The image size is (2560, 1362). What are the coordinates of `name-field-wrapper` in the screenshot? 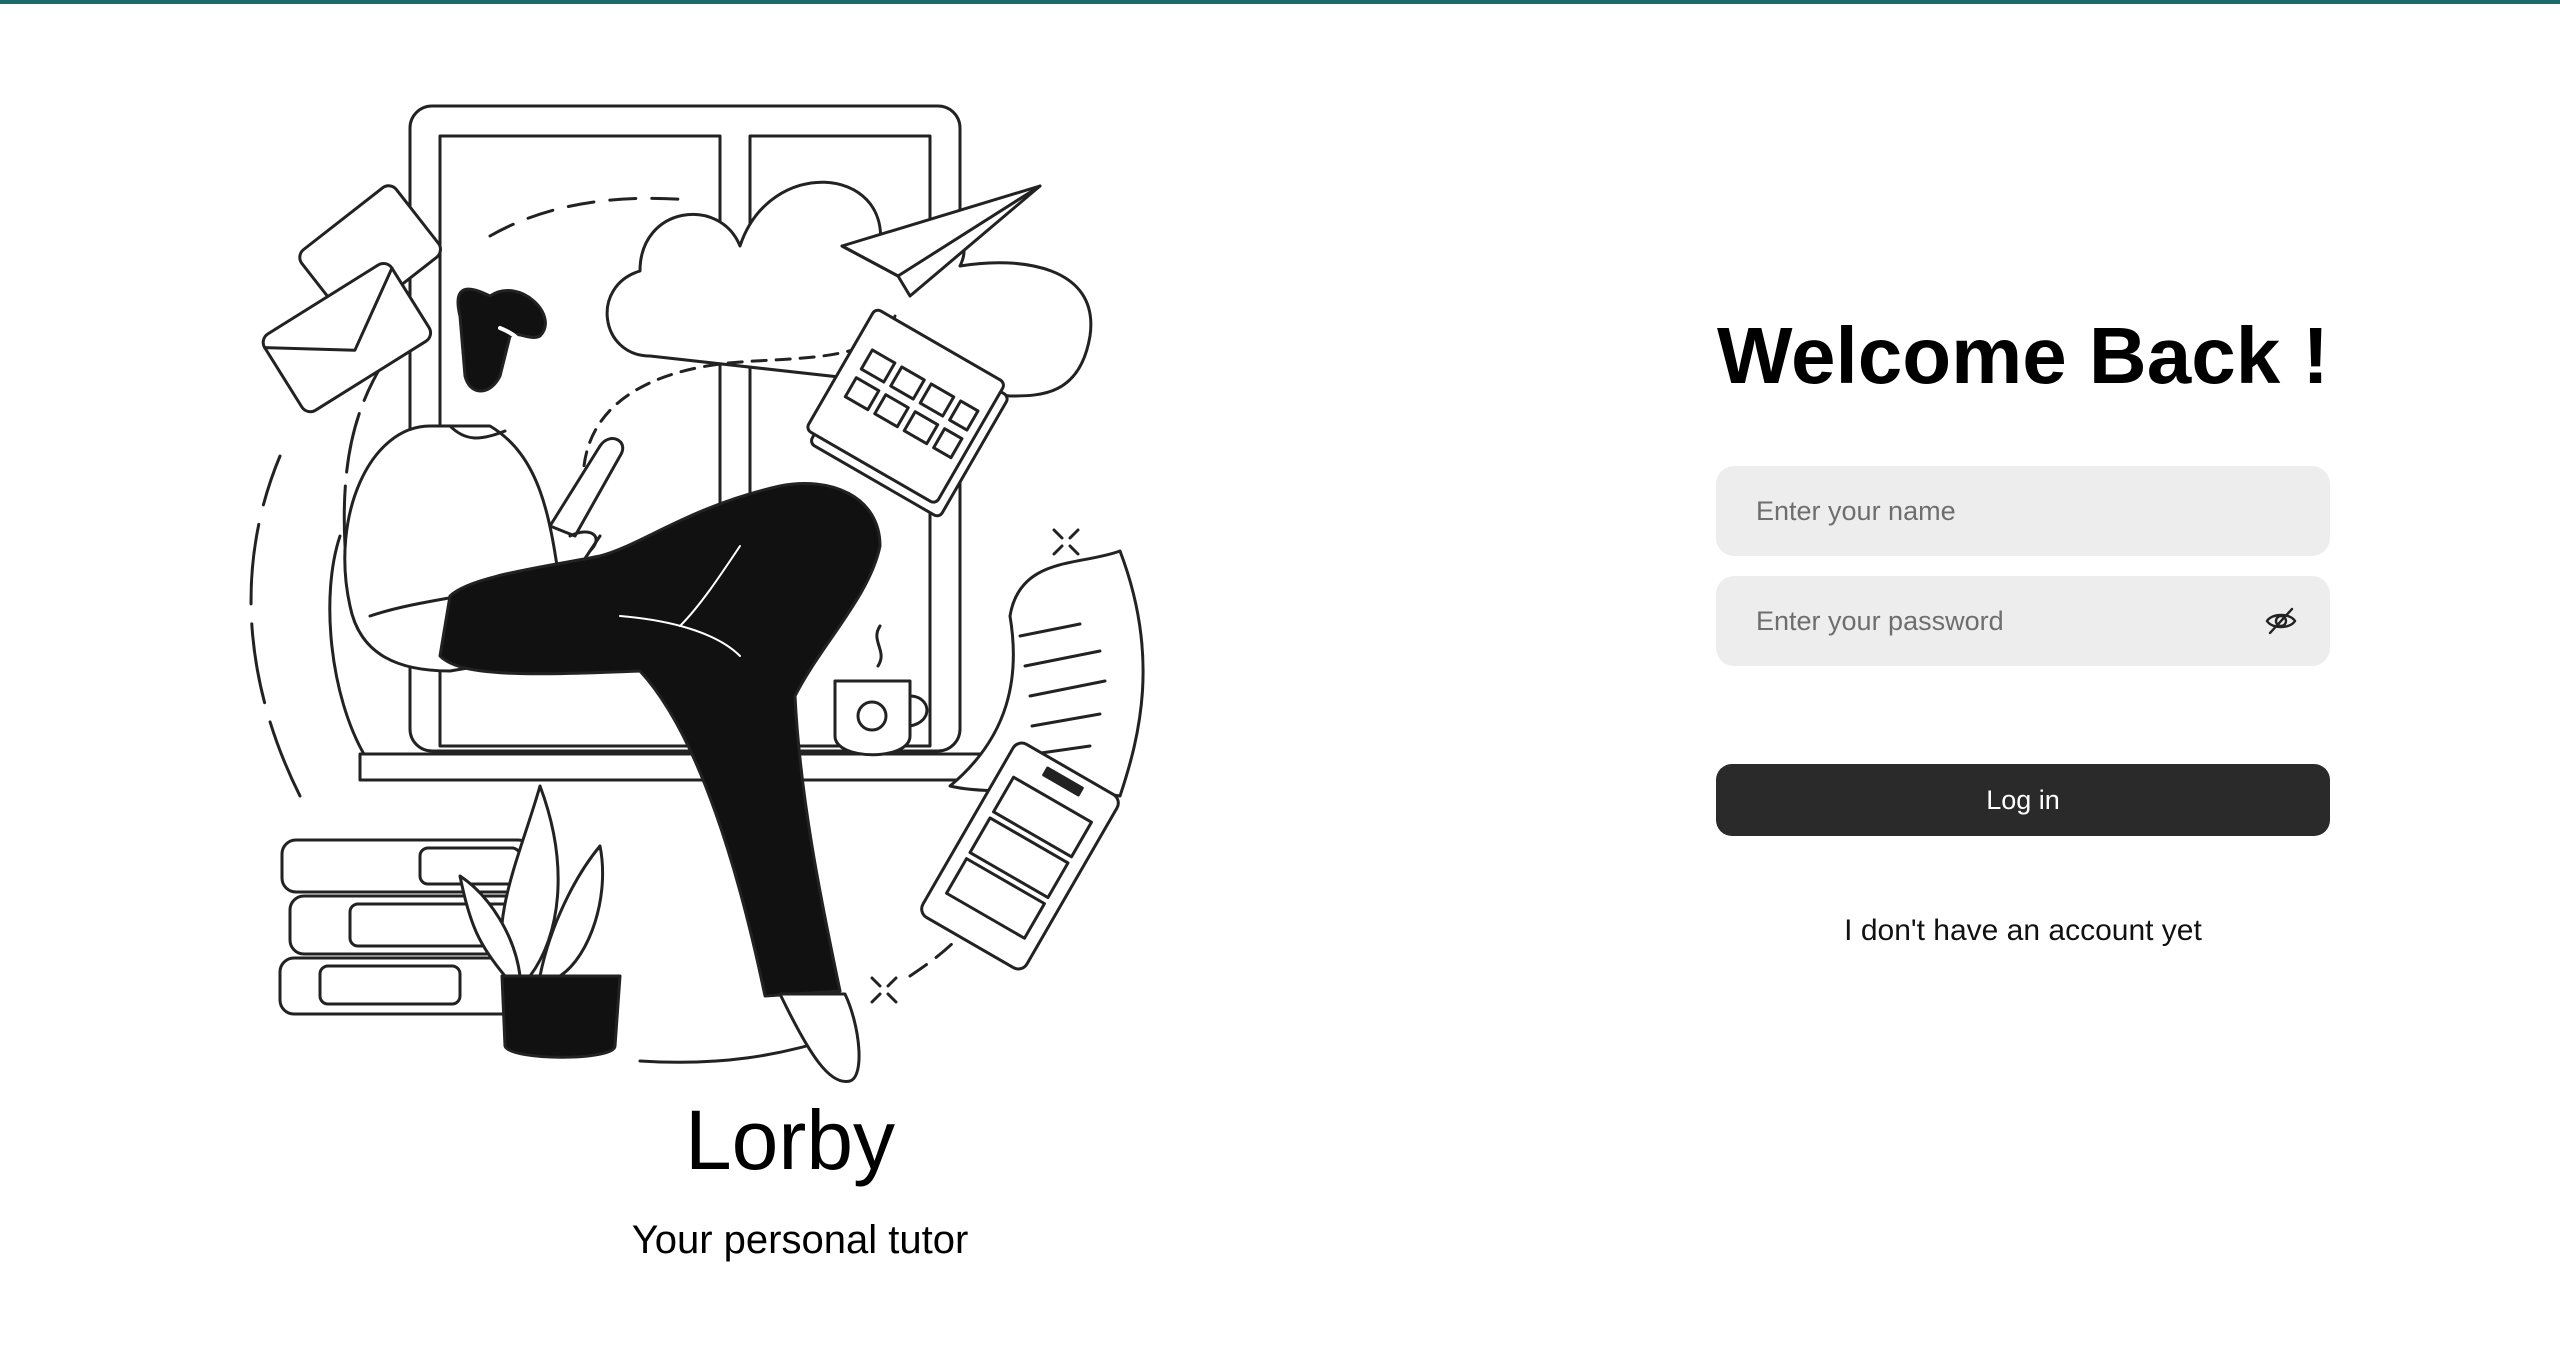 It's located at (2023, 511).